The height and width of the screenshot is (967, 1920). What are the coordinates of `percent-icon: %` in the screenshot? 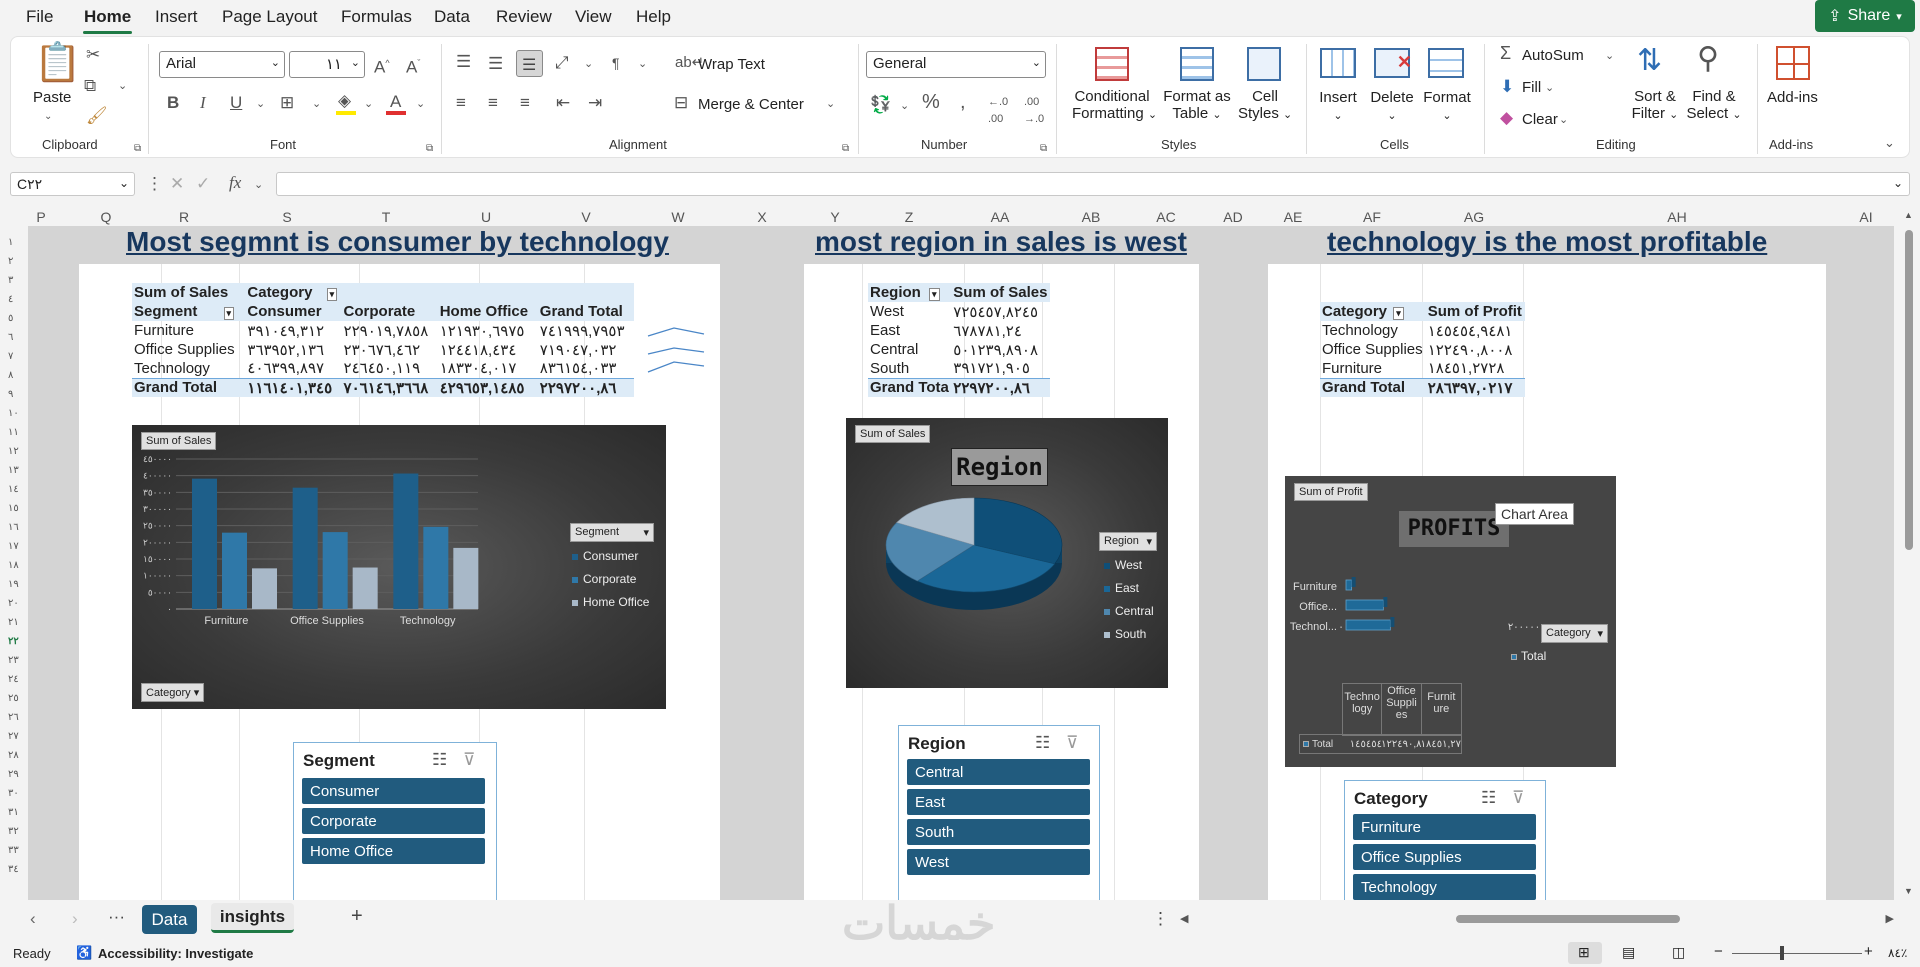 It's located at (931, 102).